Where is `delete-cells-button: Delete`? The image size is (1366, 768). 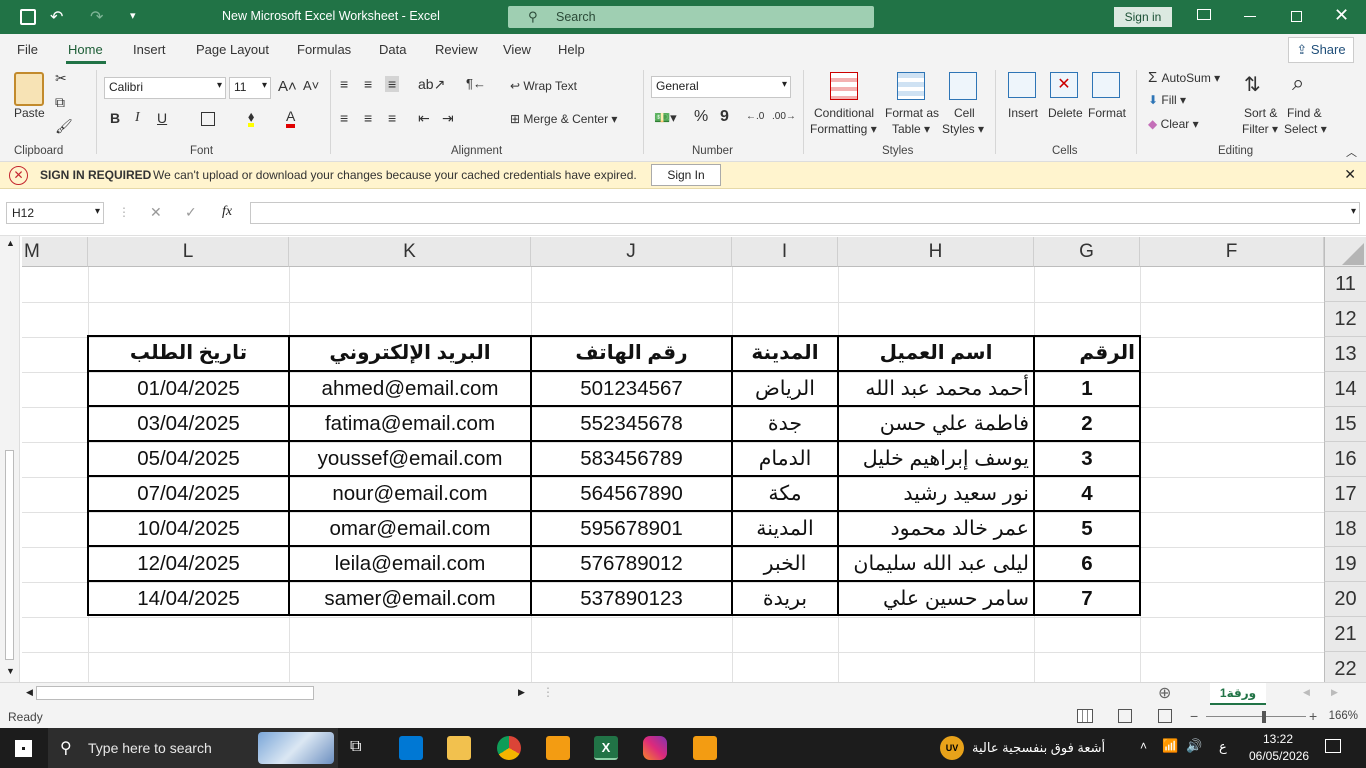
delete-cells-button: Delete is located at coordinates (1065, 113).